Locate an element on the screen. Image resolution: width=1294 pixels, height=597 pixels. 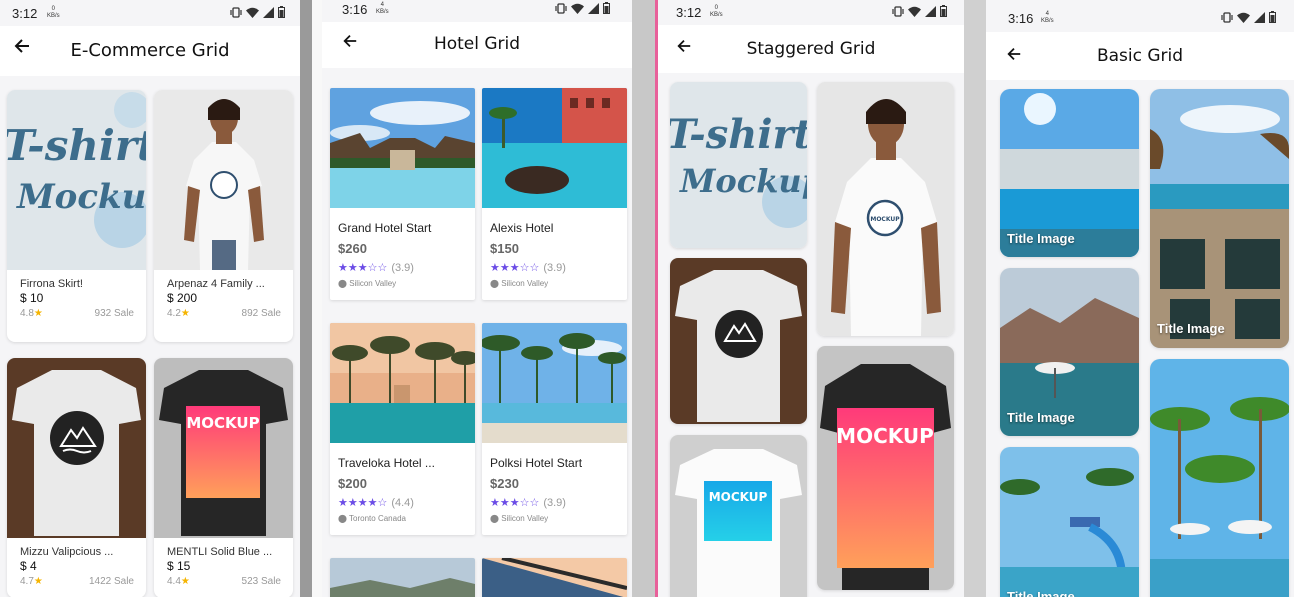
hotel-name: Polksi Hotel Start is located at coordinates (536, 463).